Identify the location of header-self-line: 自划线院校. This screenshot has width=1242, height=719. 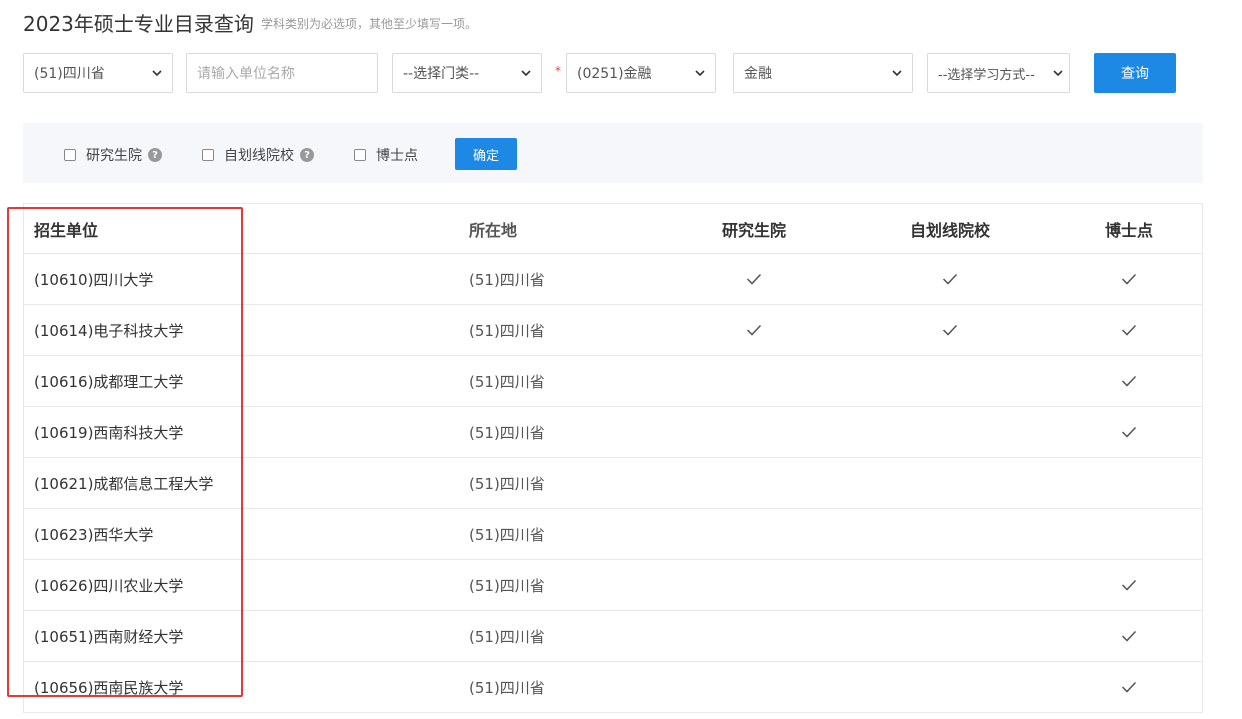
(950, 228).